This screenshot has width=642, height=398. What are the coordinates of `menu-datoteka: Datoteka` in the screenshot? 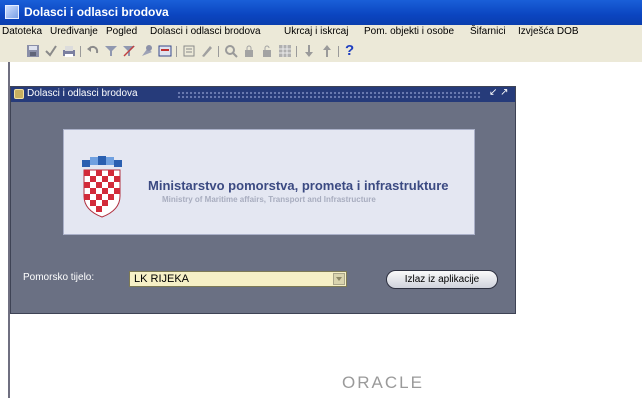 It's located at (22, 31).